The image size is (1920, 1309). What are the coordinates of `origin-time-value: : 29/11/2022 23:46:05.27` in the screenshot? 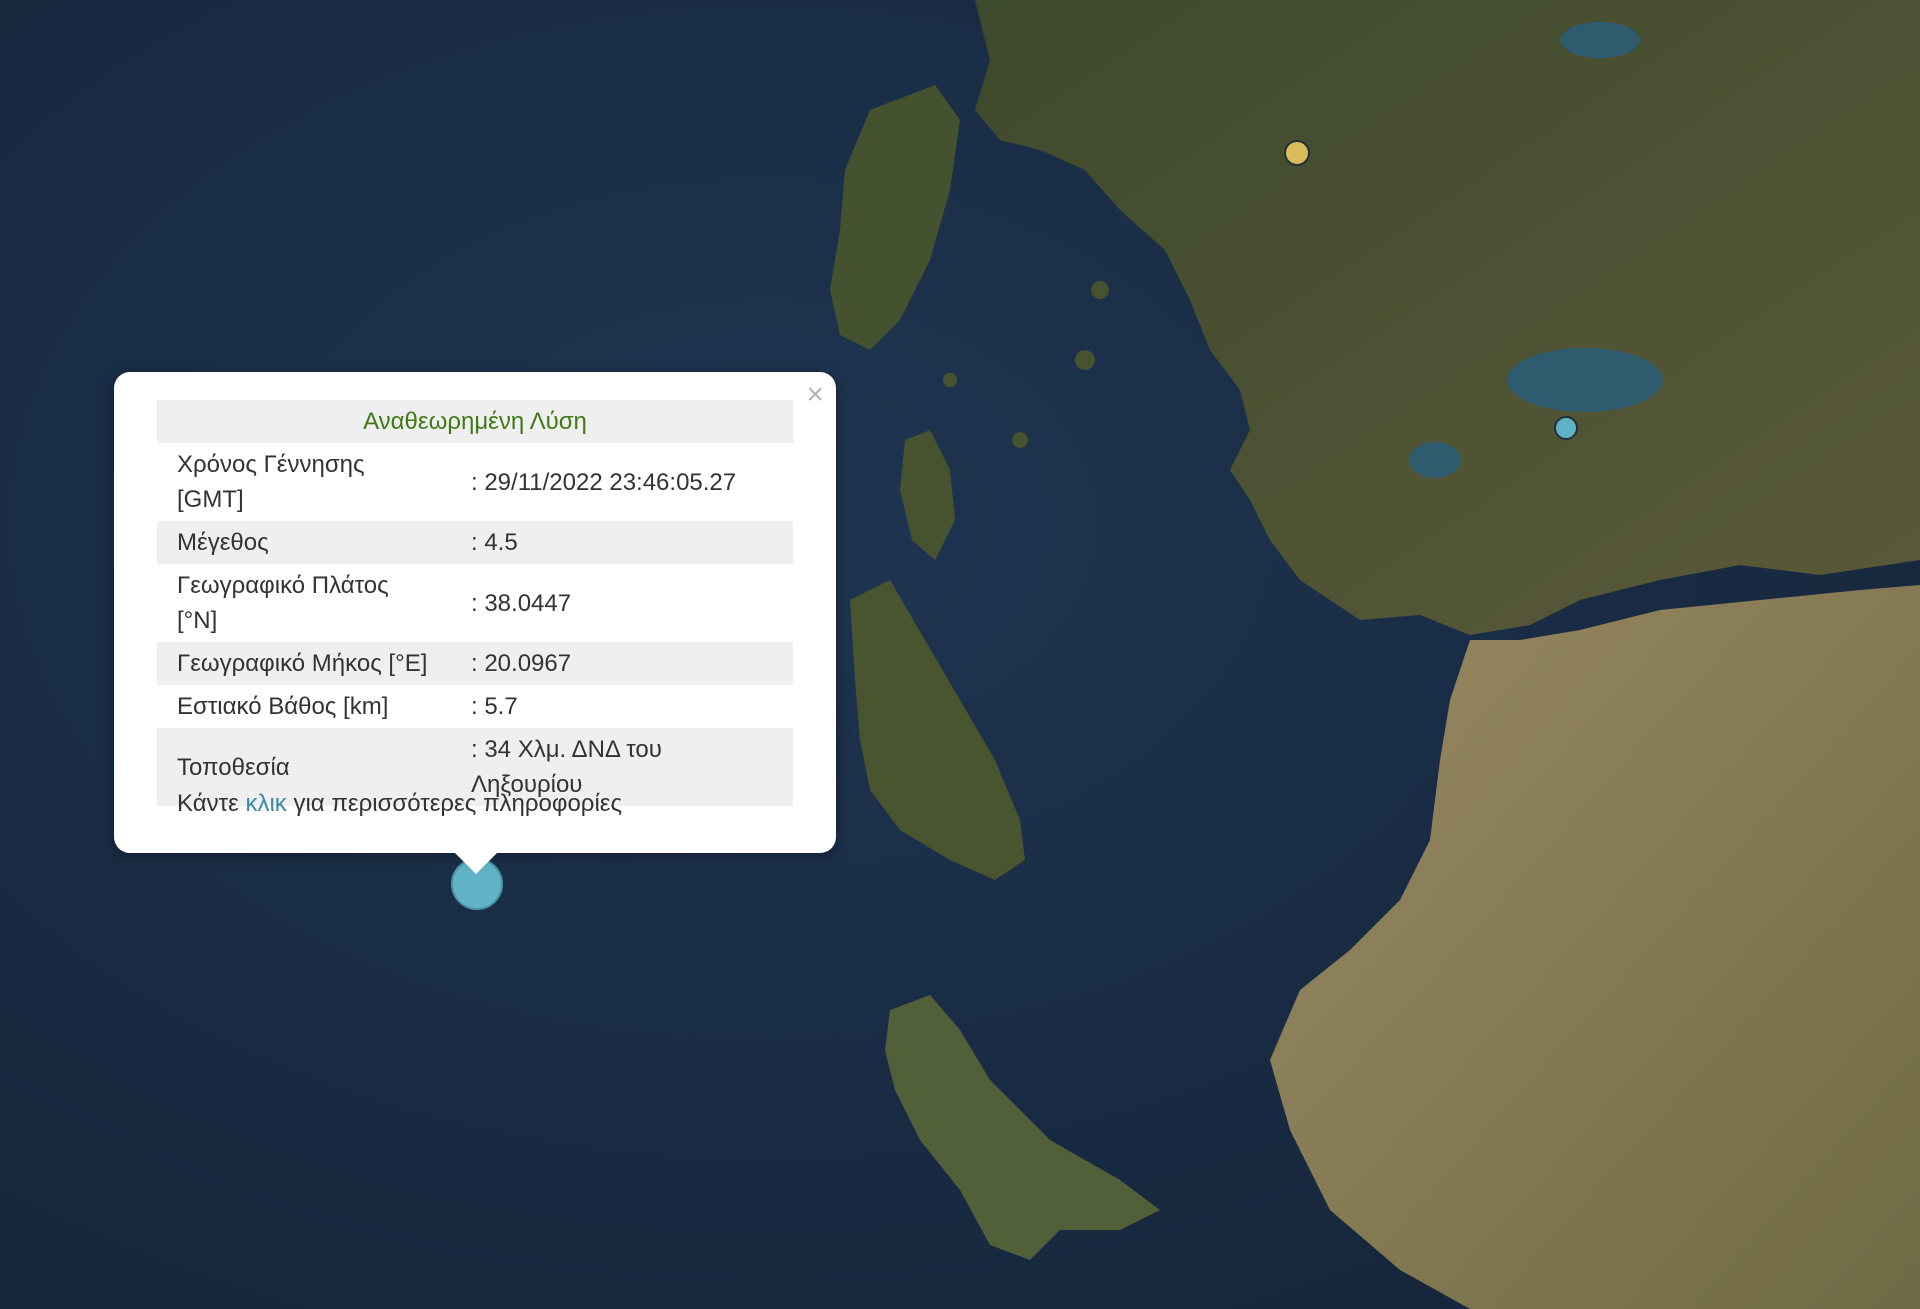 It's located at (604, 482).